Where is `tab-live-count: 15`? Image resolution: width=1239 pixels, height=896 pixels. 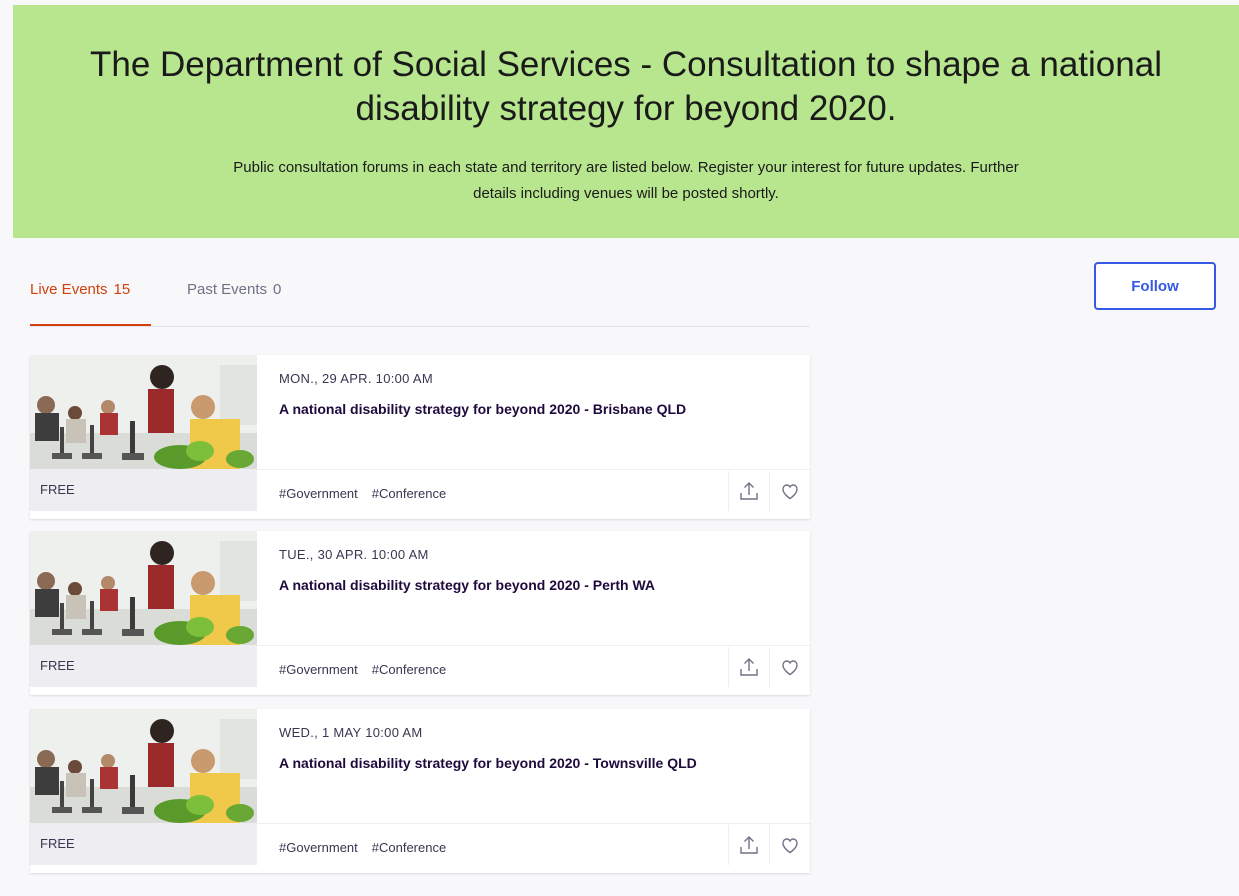 tab-live-count: 15 is located at coordinates (122, 289).